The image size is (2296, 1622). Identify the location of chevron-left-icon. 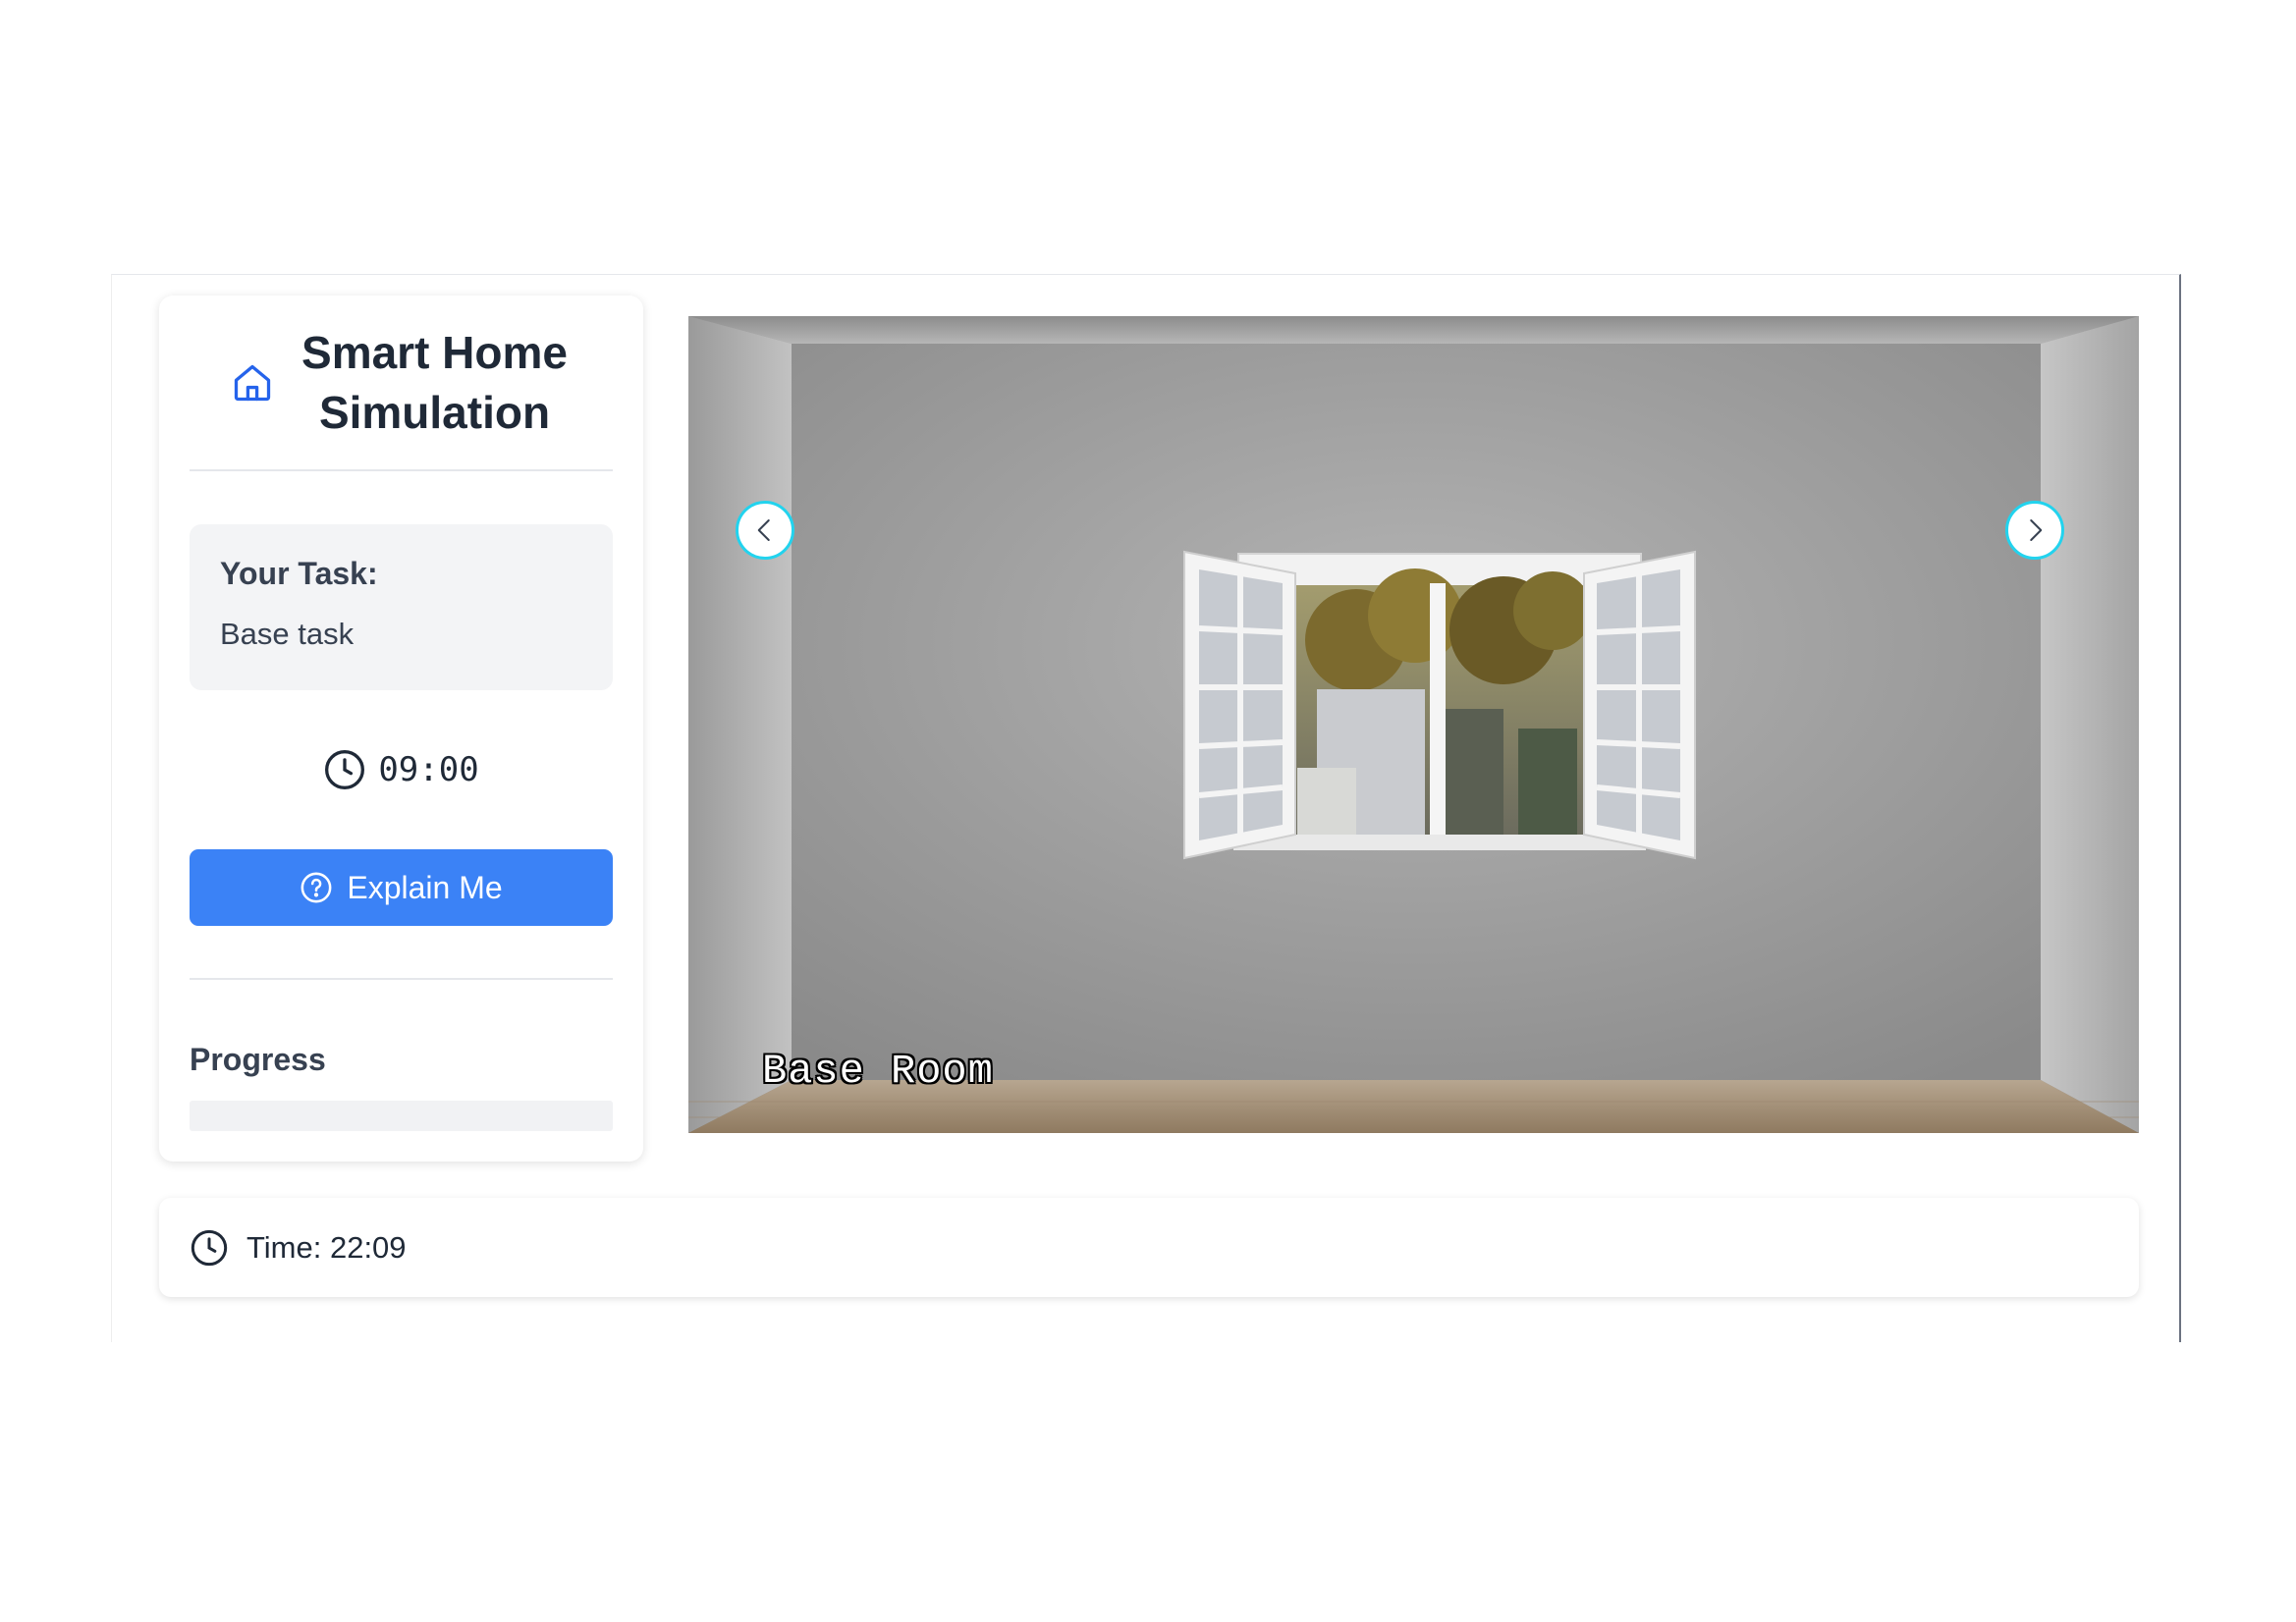
(765, 530).